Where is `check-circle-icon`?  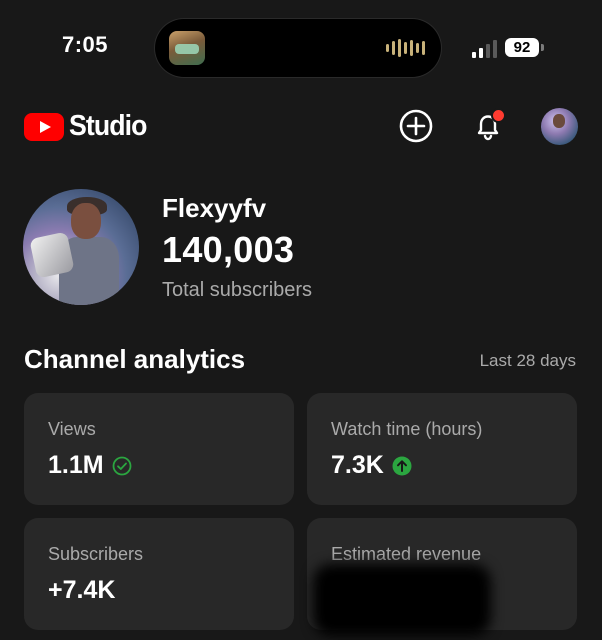
check-circle-icon is located at coordinates (121, 465).